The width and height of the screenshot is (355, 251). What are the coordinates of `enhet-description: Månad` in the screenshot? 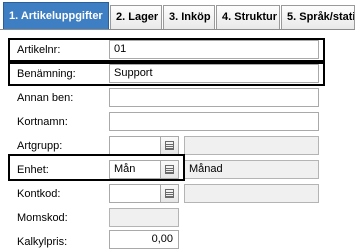 It's located at (251, 169).